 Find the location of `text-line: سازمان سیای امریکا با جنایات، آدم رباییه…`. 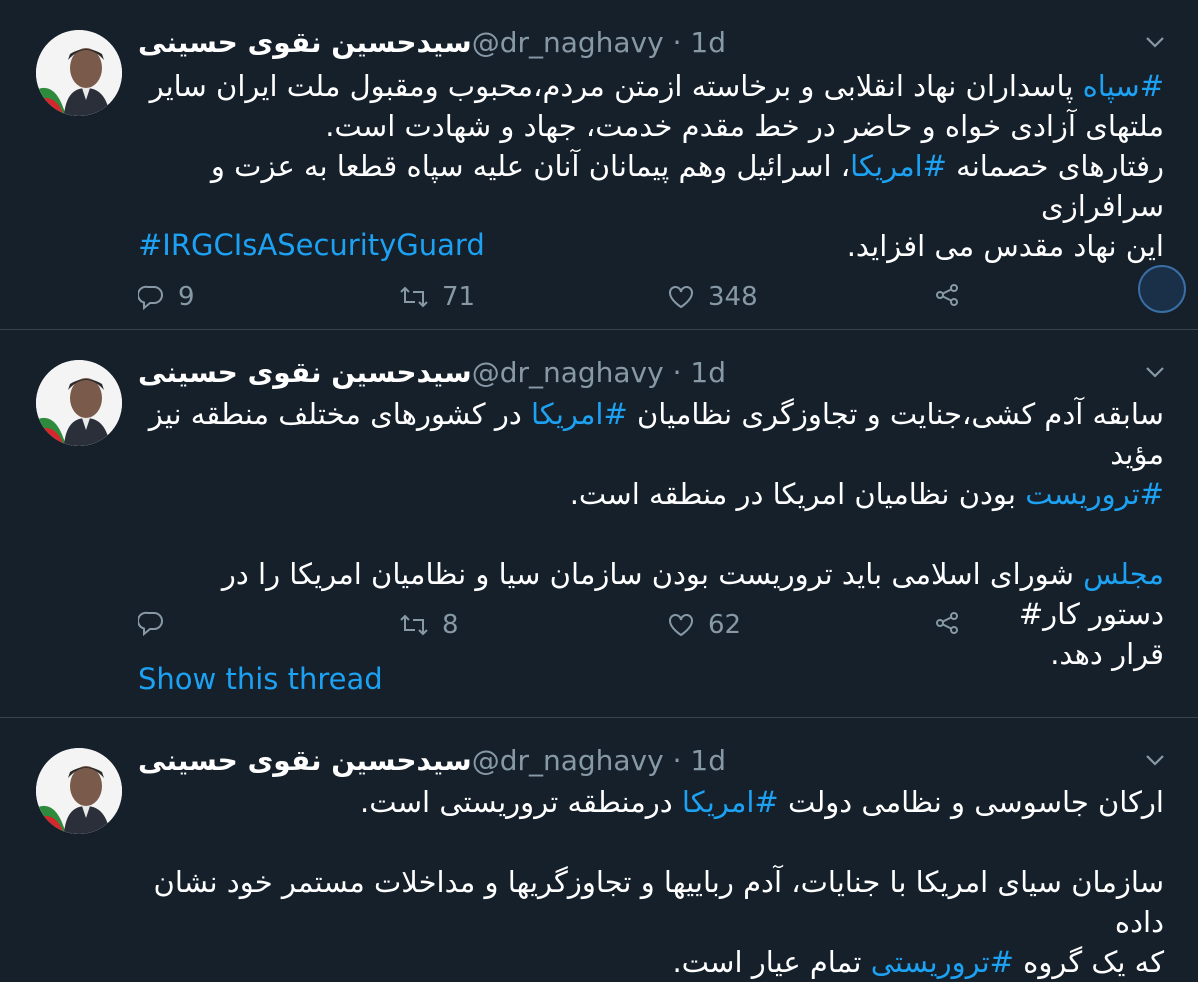

text-line: سازمان سیای امریکا با جنایات، آدم رباییه… is located at coordinates (658, 902).